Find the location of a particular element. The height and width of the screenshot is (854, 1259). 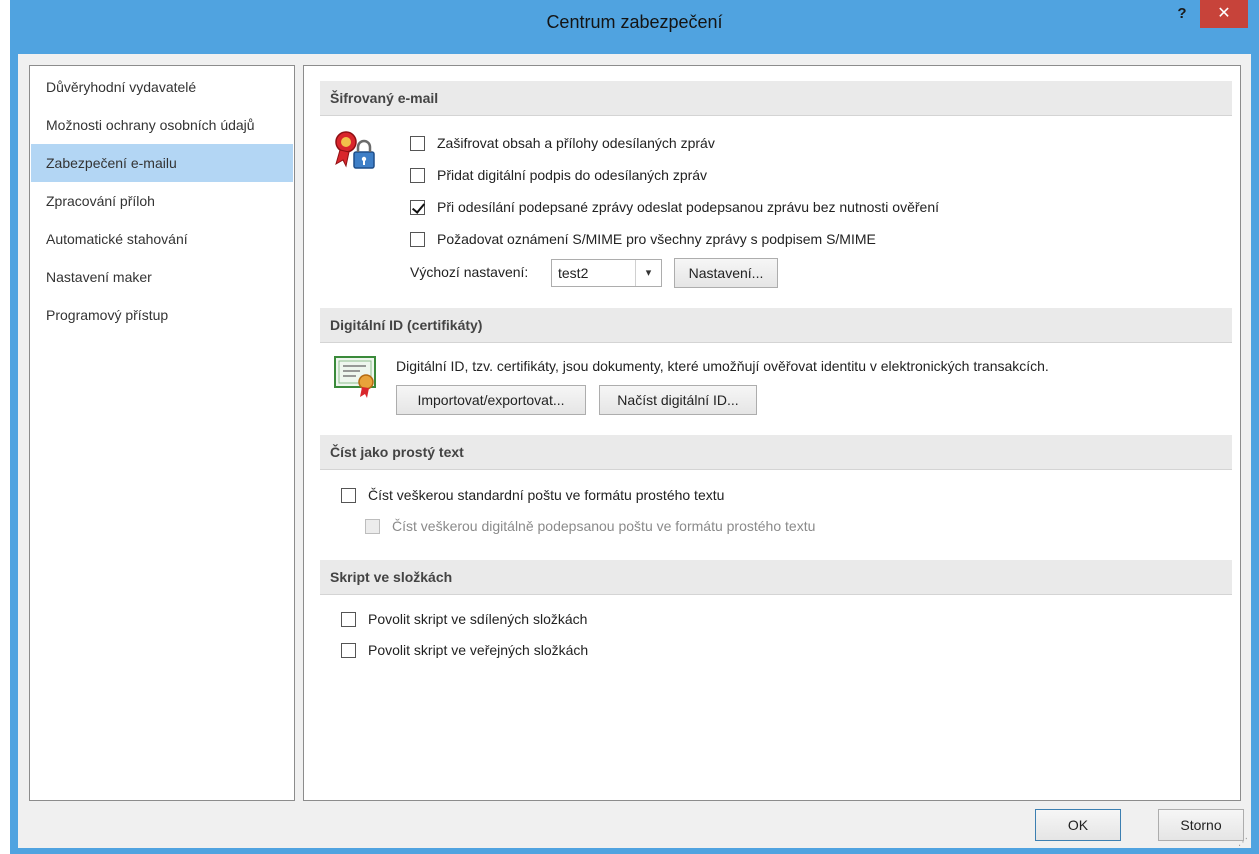

close-button: ✕ is located at coordinates (1224, 14).